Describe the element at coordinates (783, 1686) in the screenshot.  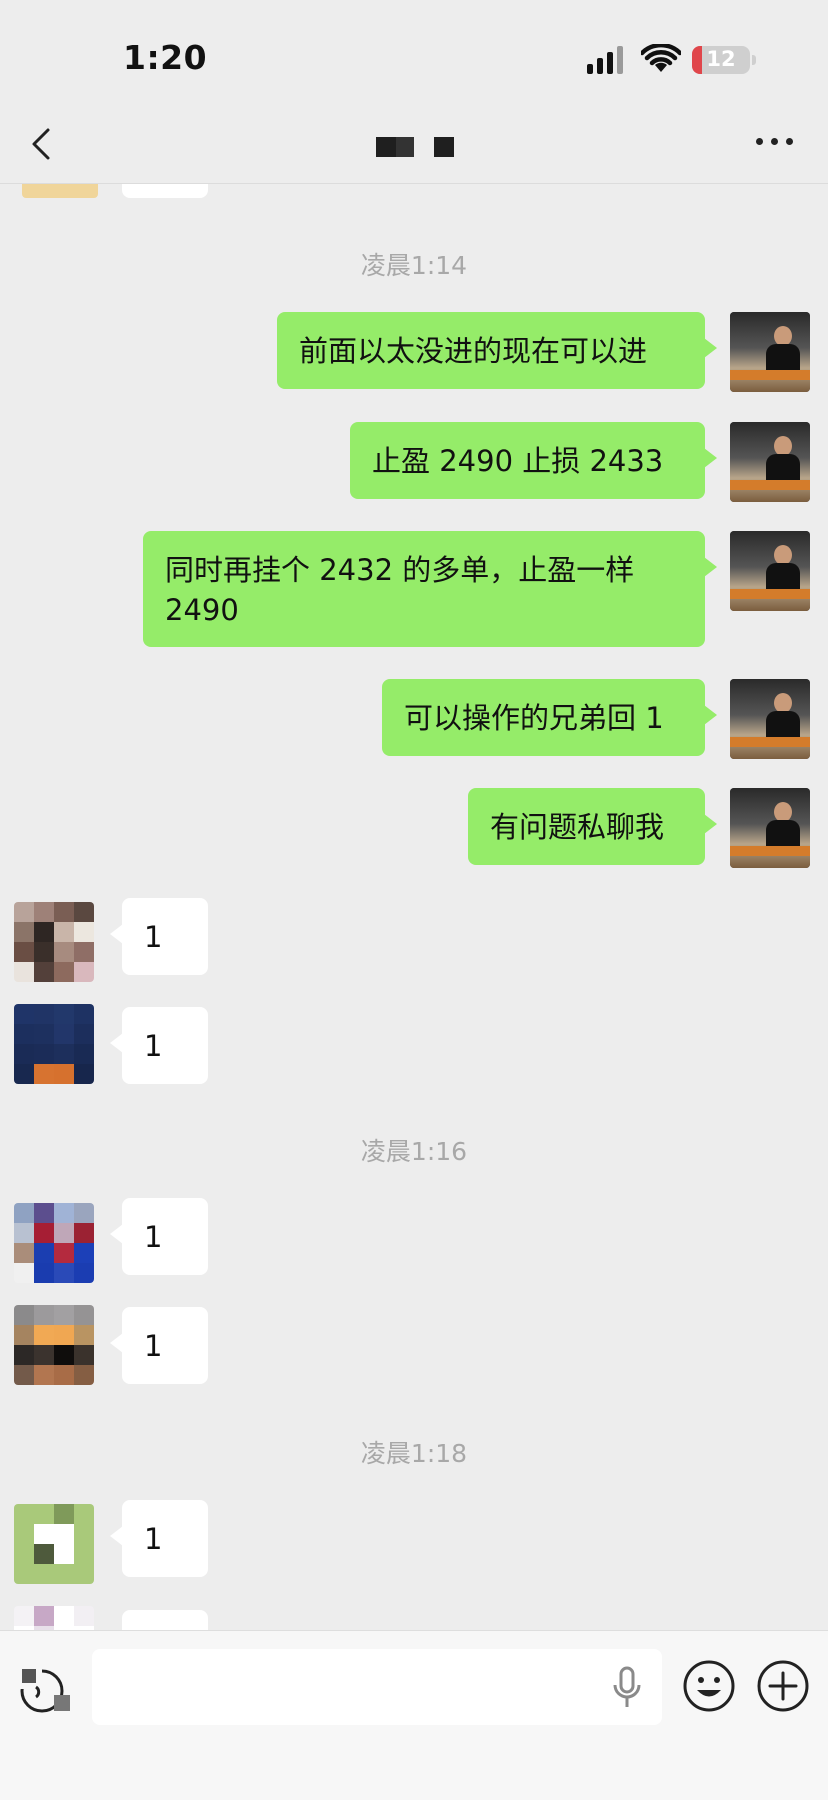
I see `plus-circle-icon` at that location.